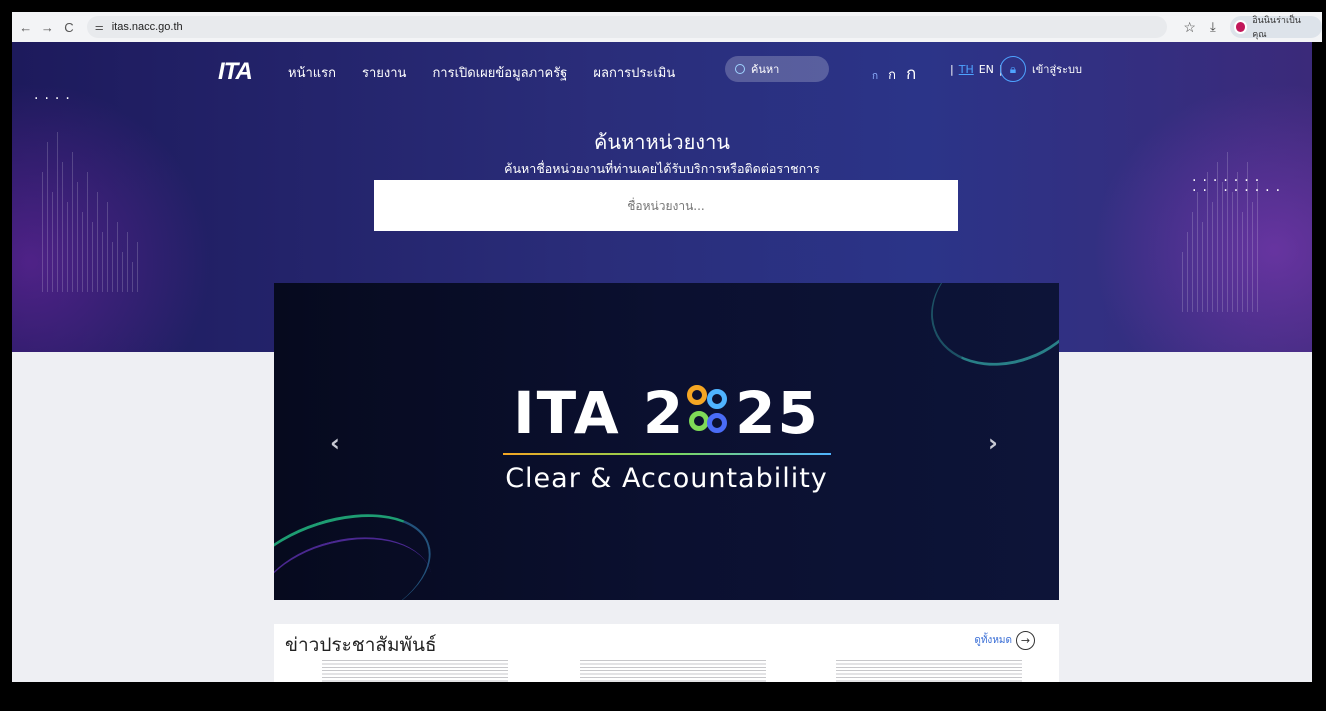 The height and width of the screenshot is (711, 1326). I want to click on nav-search-button: ค้นหา, so click(777, 69).